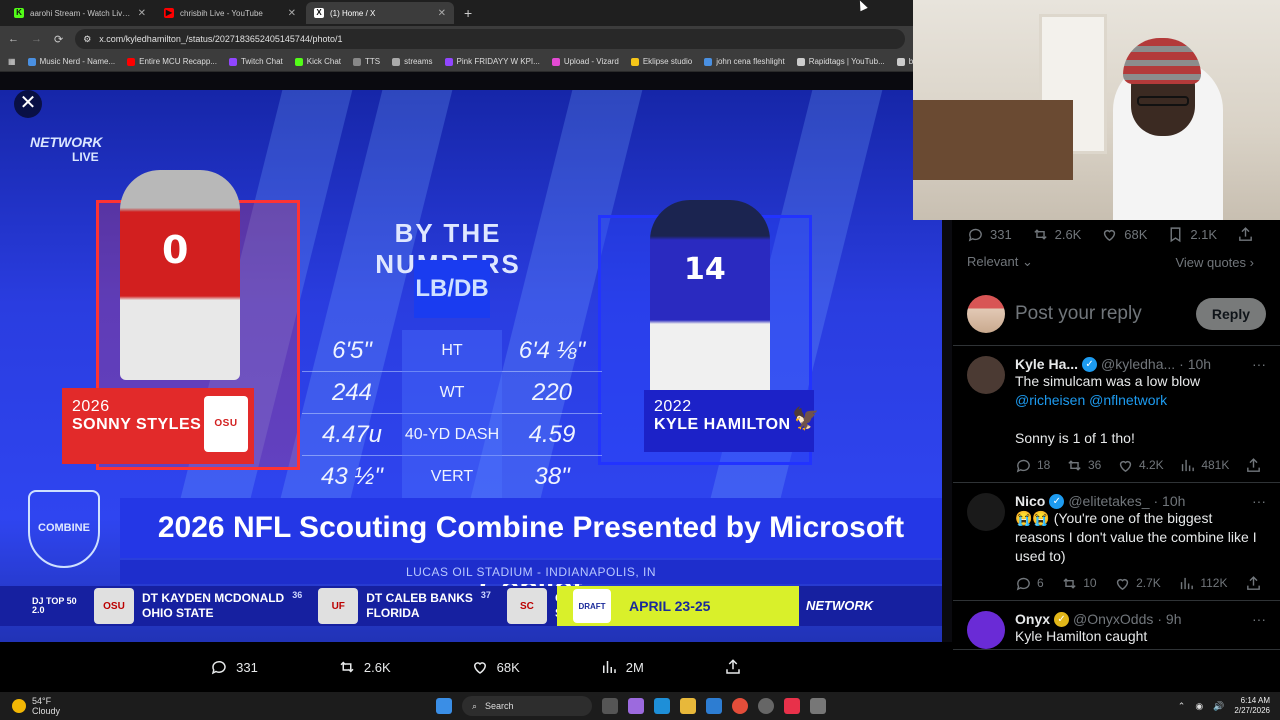 The width and height of the screenshot is (1280, 720). I want to click on repost-count: 2.6K, so click(1068, 234).